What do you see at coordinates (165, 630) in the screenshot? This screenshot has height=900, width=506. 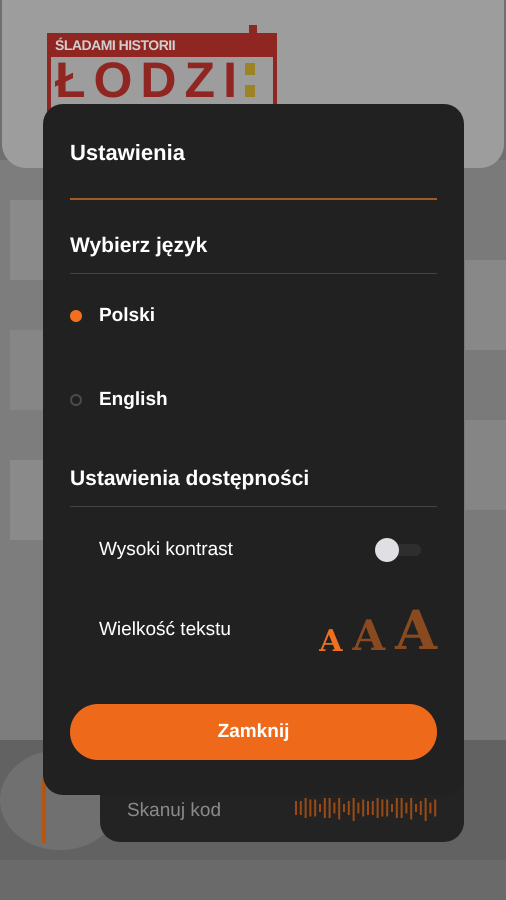 I see `option-label: Wielkość tekstu` at bounding box center [165, 630].